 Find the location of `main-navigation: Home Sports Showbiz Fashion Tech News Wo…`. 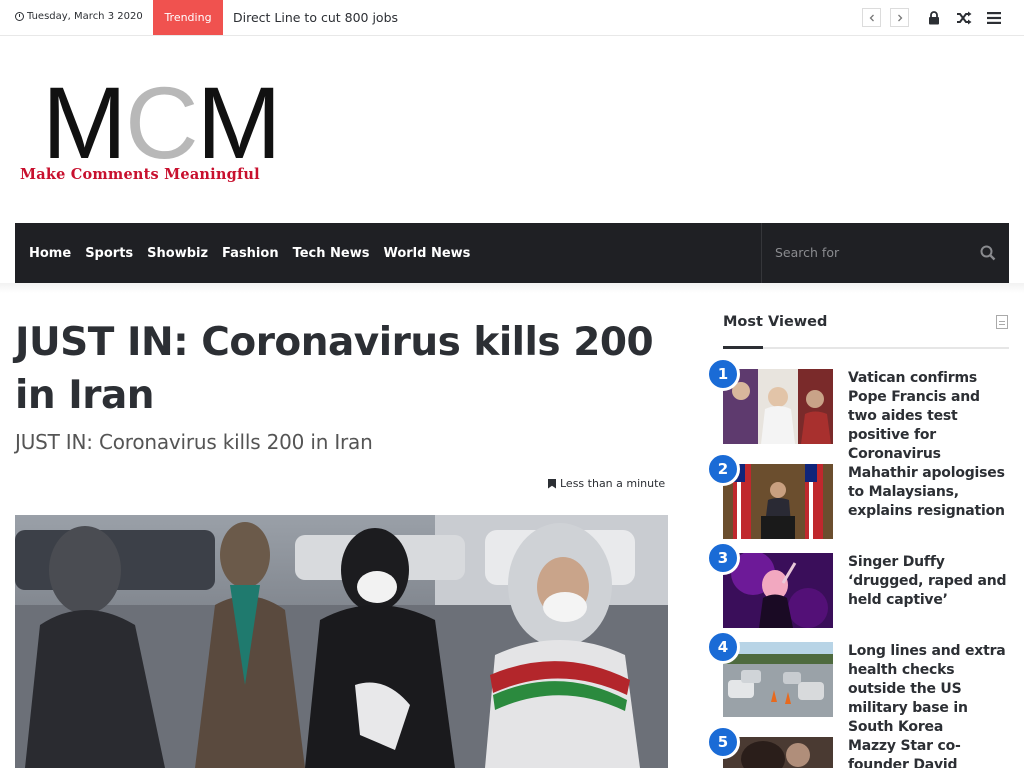

main-navigation: Home Sports Showbiz Fashion Tech News Wo… is located at coordinates (512, 253).